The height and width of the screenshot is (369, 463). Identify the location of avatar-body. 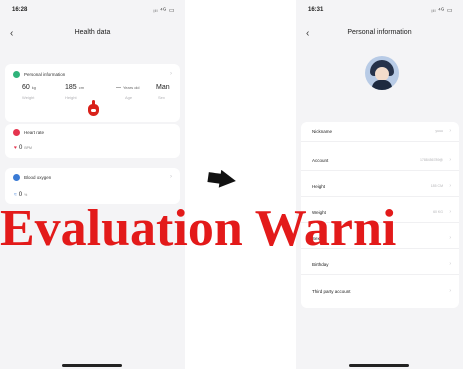
(382, 85).